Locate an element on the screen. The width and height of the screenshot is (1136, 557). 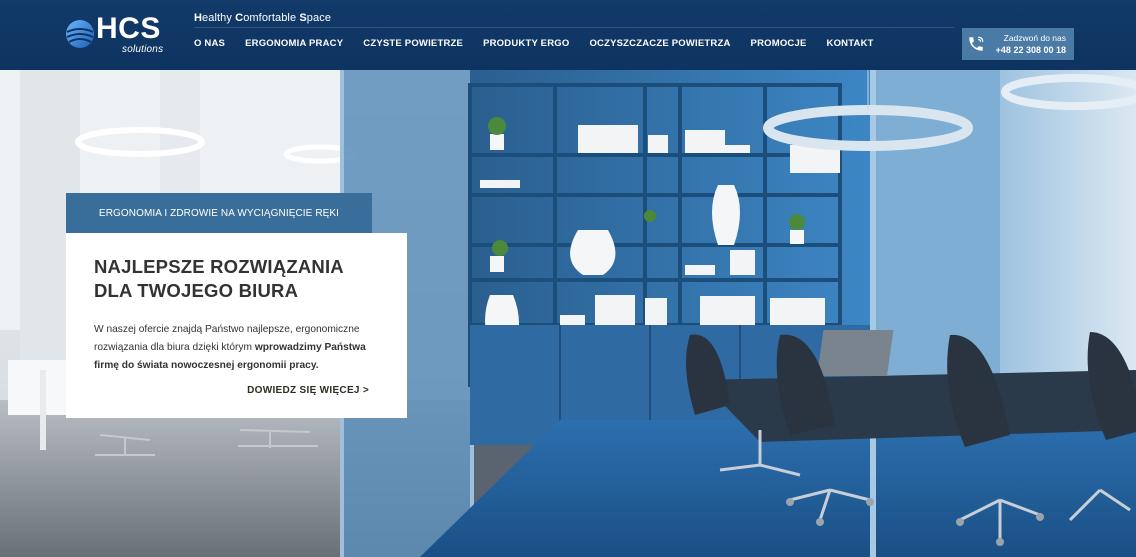
promo-title: NAJLEPSZE ROZWIĄZANIA DLA TWOJEGO BIURA is located at coordinates (236, 279).